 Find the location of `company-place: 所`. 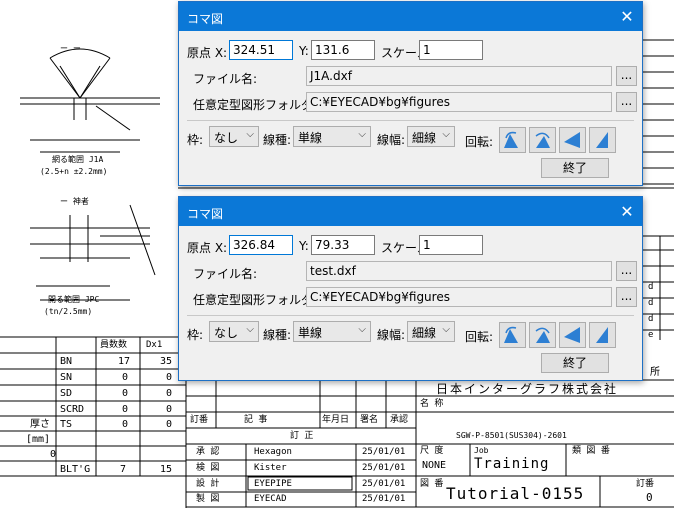

company-place: 所 is located at coordinates (655, 372).